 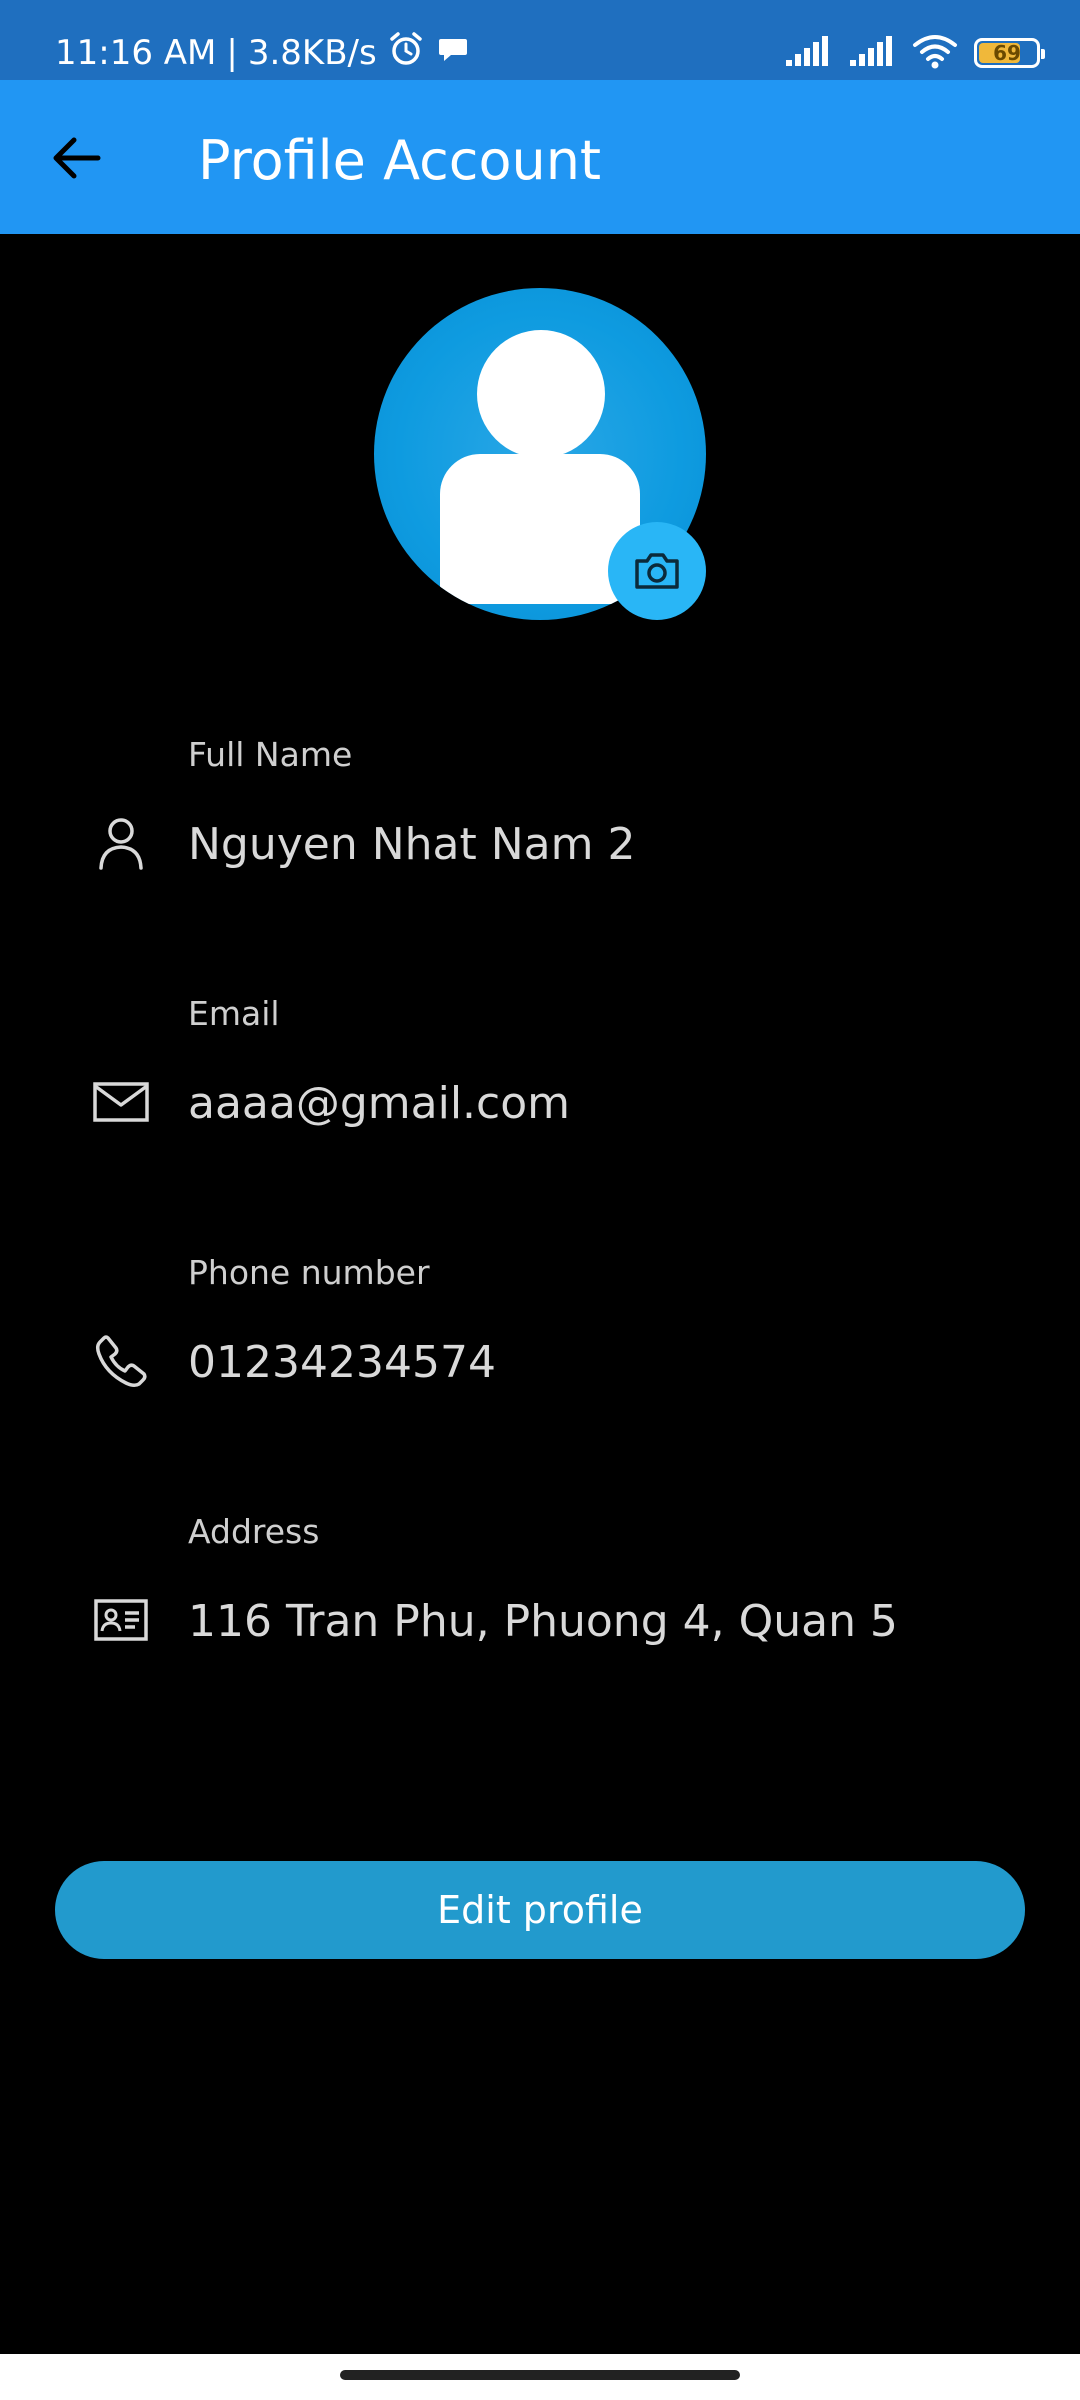 What do you see at coordinates (1043, 54) in the screenshot?
I see `battery-tip` at bounding box center [1043, 54].